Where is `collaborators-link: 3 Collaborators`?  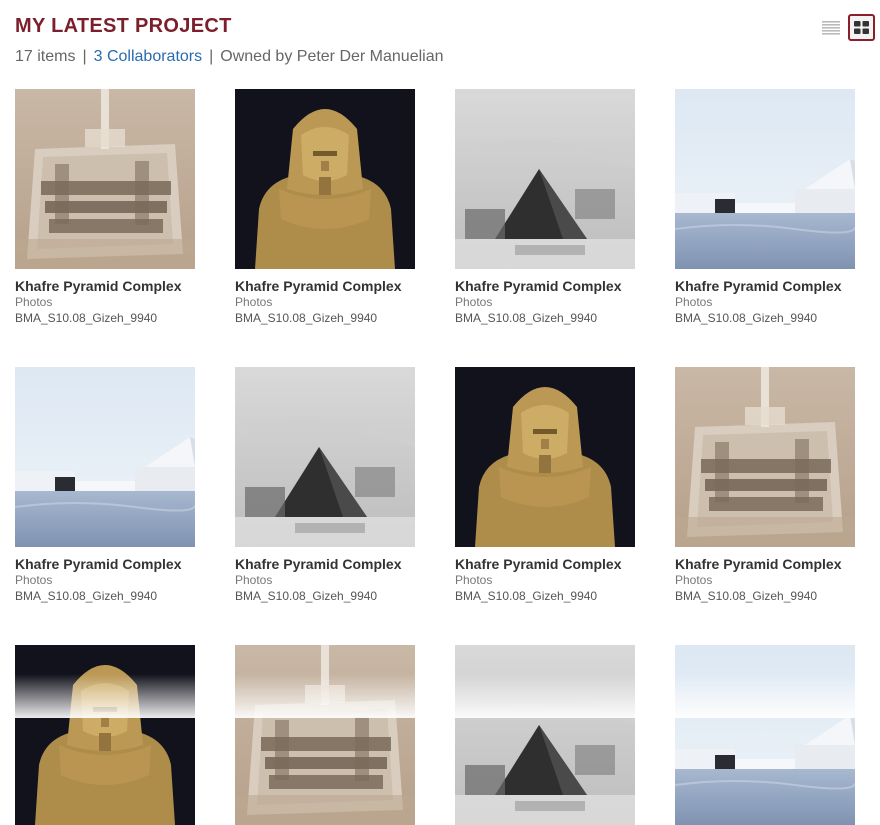
collaborators-link: 3 Collaborators is located at coordinates (148, 56).